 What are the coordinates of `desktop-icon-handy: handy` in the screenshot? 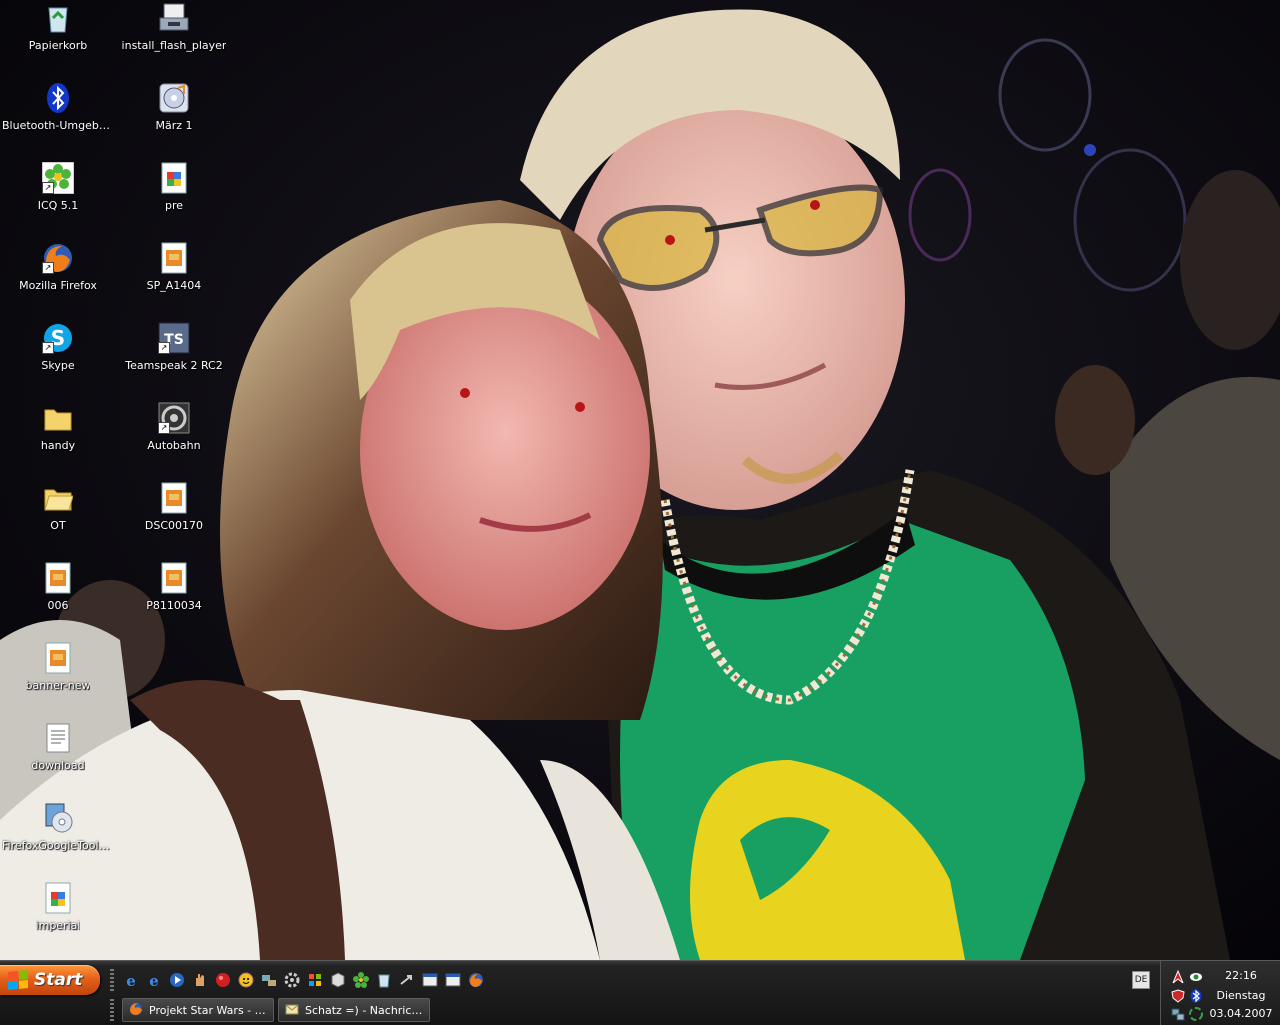 It's located at (58, 439).